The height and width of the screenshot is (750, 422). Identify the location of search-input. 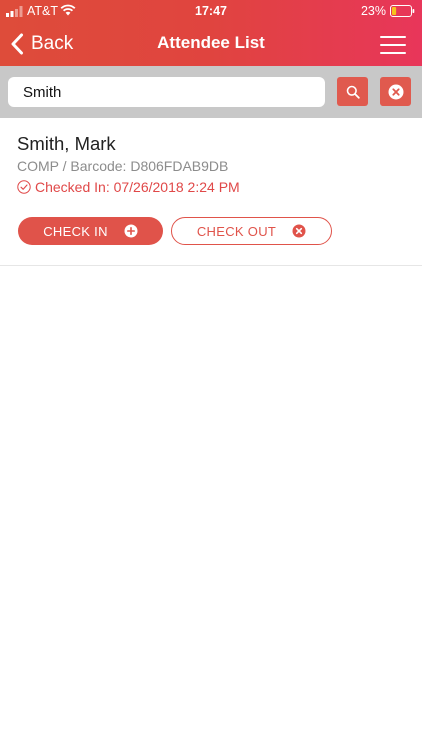
(166, 92).